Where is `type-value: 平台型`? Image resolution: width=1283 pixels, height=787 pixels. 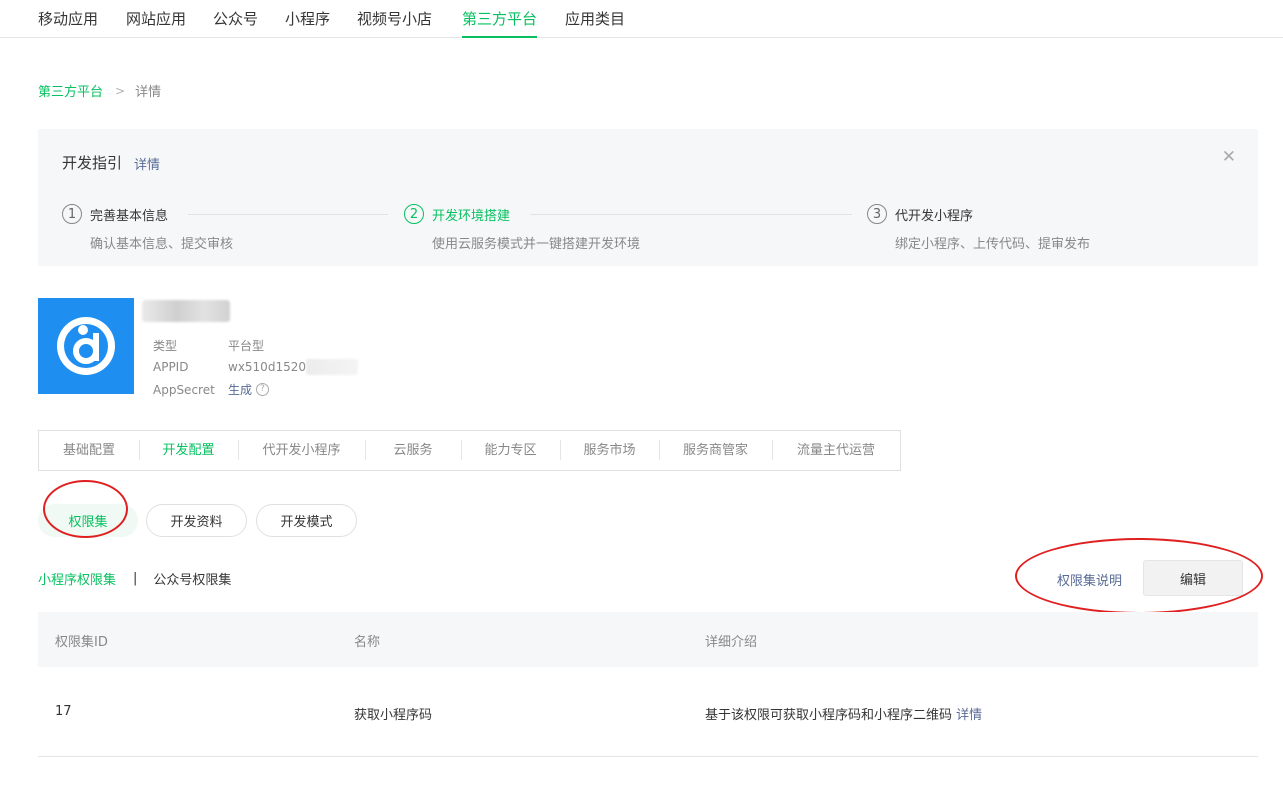 type-value: 平台型 is located at coordinates (246, 346).